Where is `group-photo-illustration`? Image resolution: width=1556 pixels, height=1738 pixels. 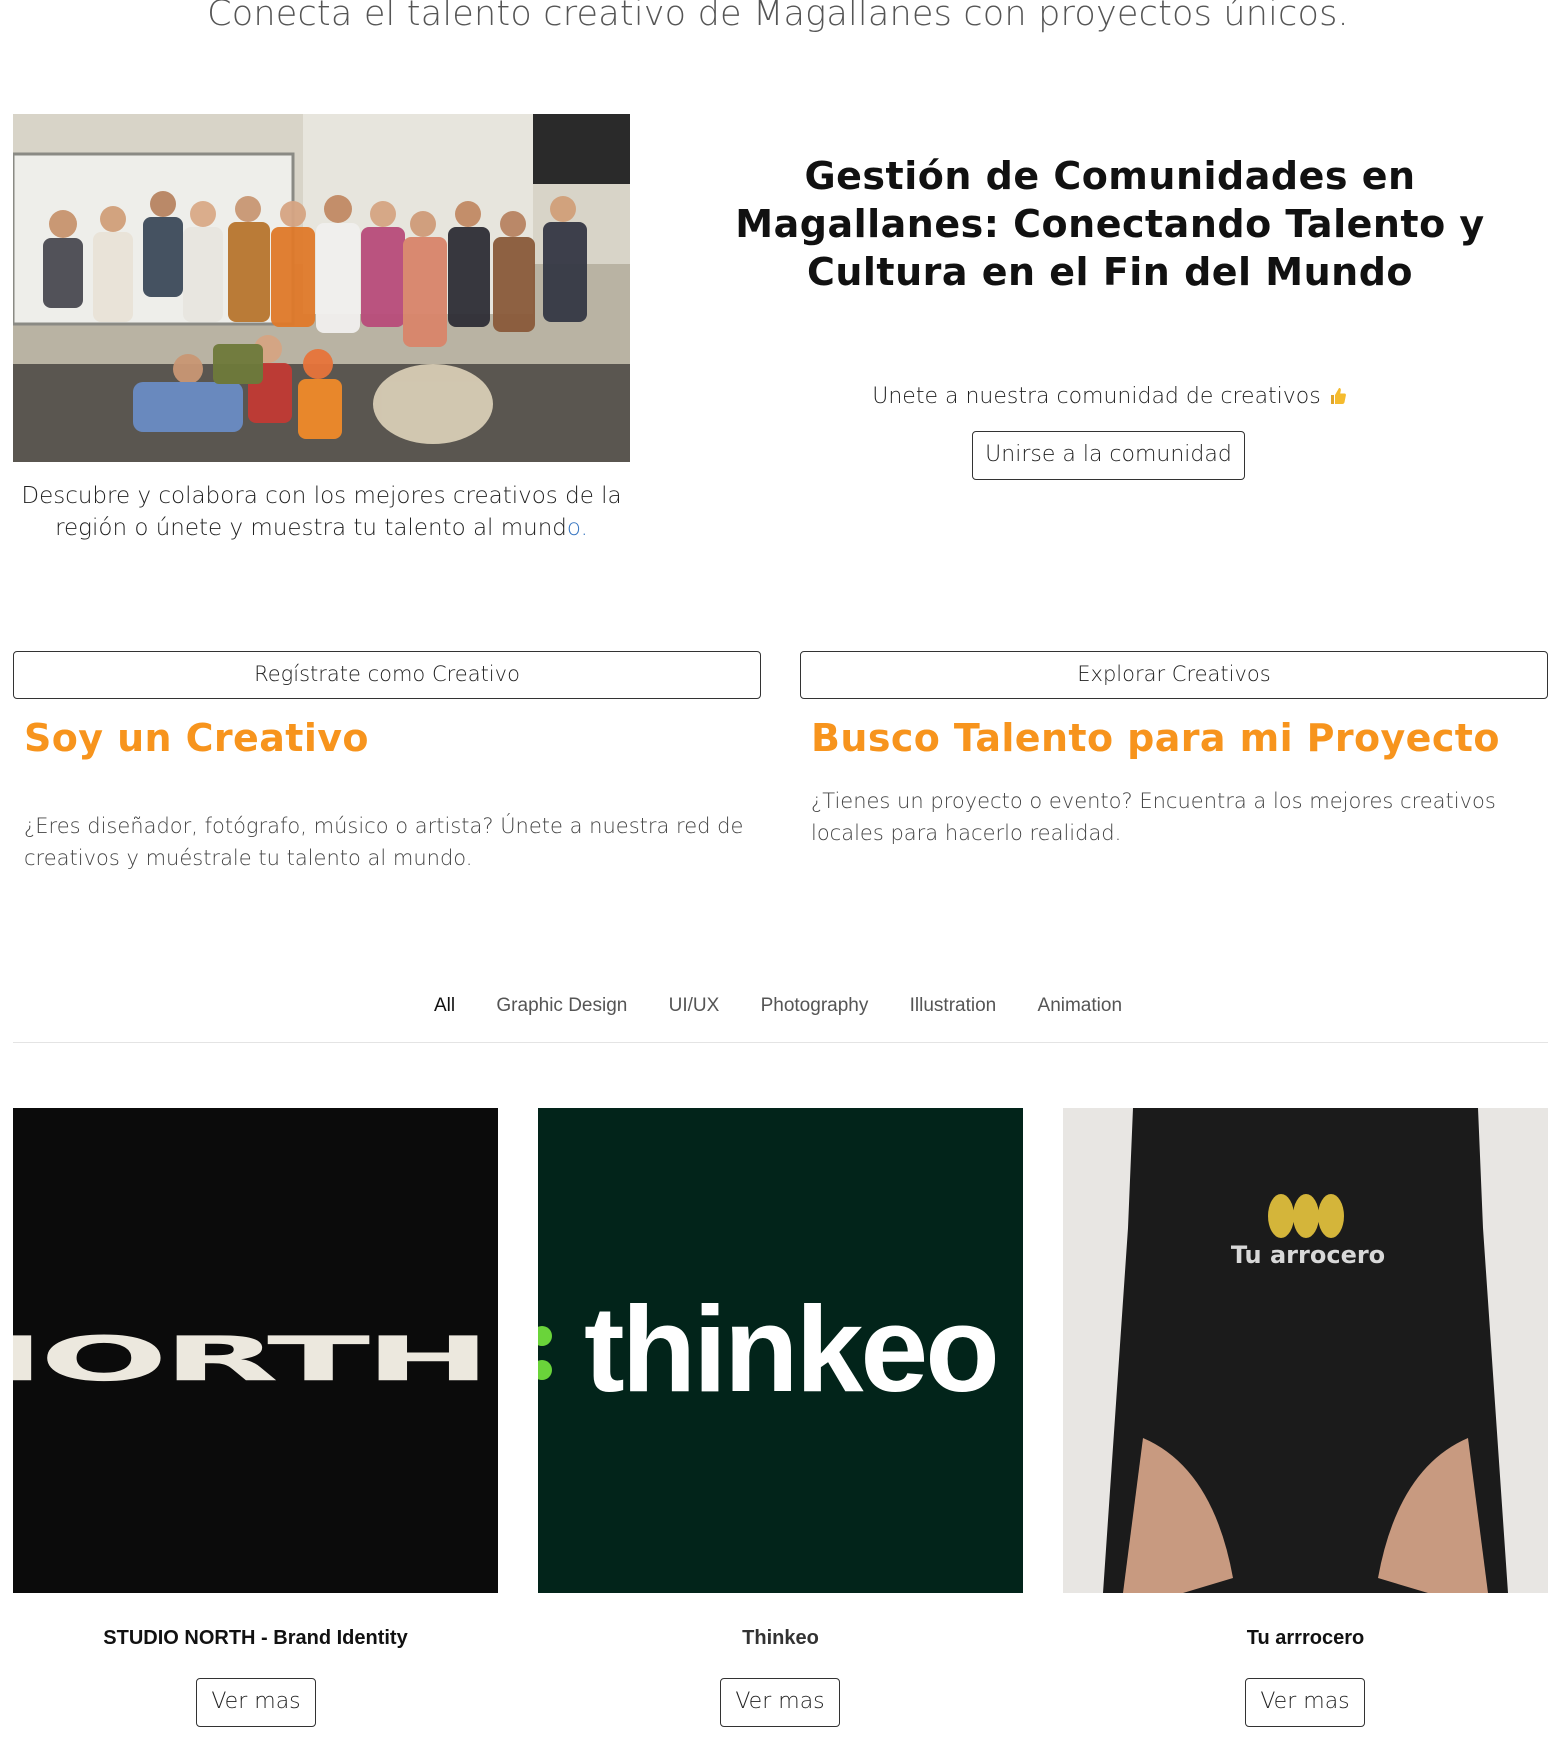
group-photo-illustration is located at coordinates (321, 288).